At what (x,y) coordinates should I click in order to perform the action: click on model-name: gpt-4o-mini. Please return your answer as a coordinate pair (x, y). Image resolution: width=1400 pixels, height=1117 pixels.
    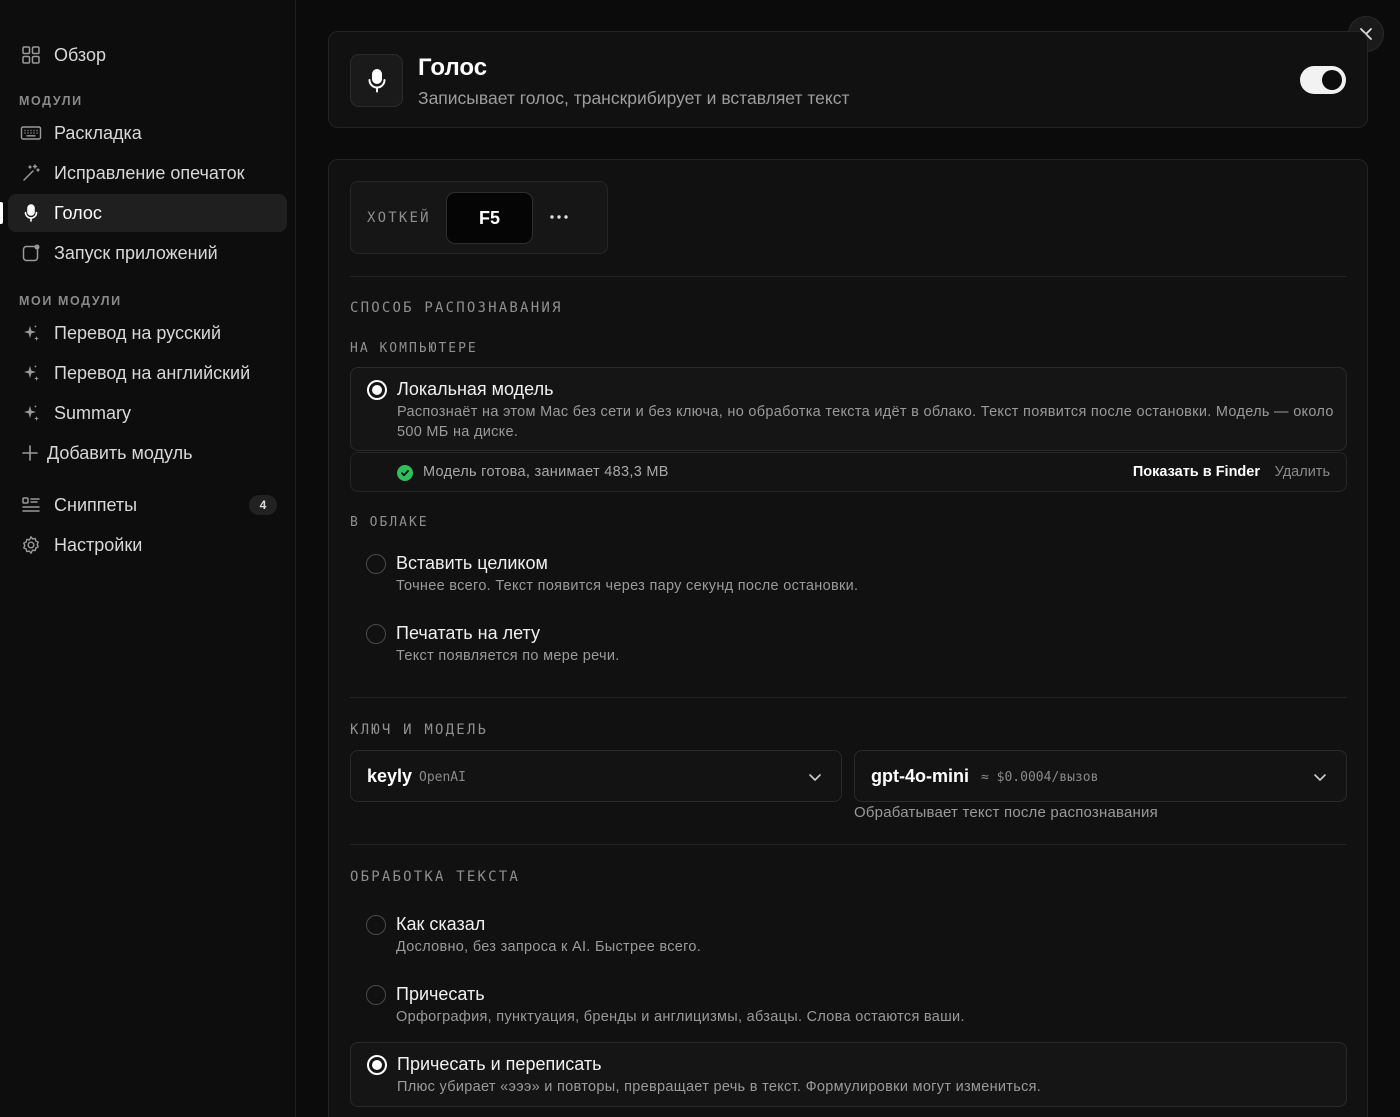
    Looking at the image, I should click on (920, 776).